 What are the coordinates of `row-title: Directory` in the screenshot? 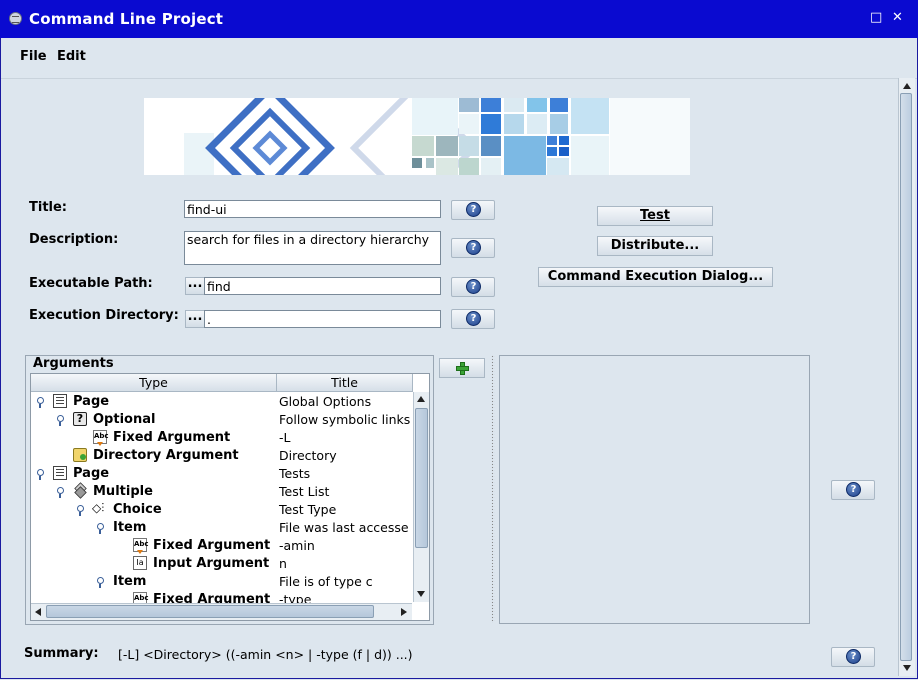 It's located at (308, 455).